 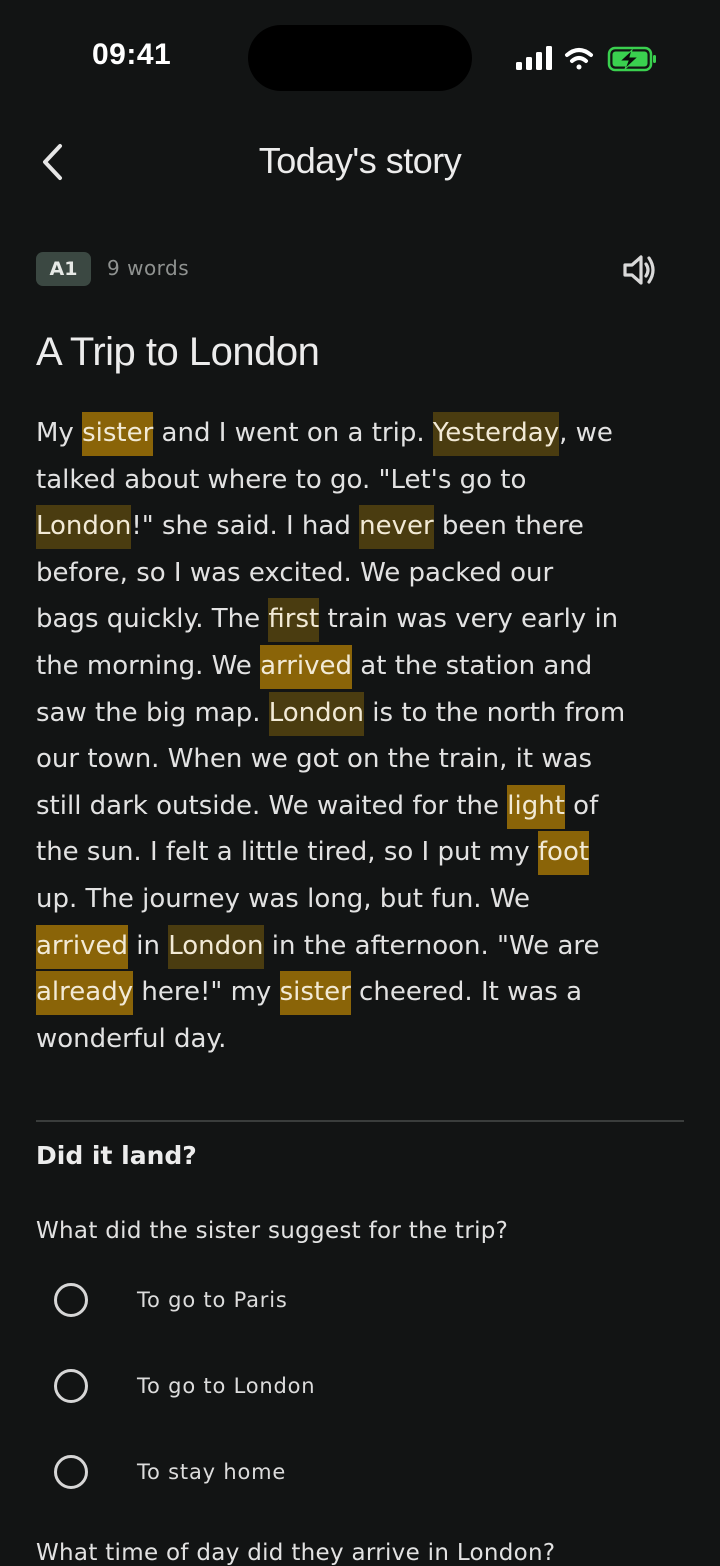 I want to click on story-text: train was very early in, so click(x=469, y=619).